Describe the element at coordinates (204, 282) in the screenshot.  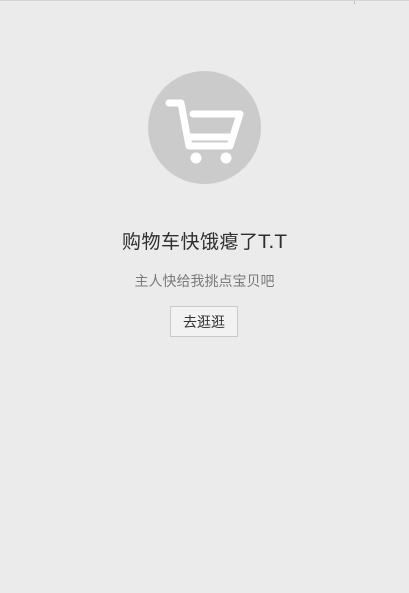
I see `empty-cart-subtitle: 主人快给我挑点宝贝吧` at that location.